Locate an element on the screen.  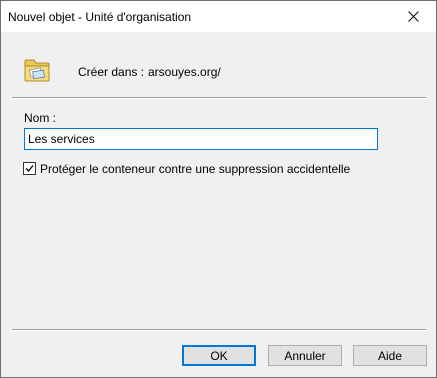
name-input is located at coordinates (201, 139).